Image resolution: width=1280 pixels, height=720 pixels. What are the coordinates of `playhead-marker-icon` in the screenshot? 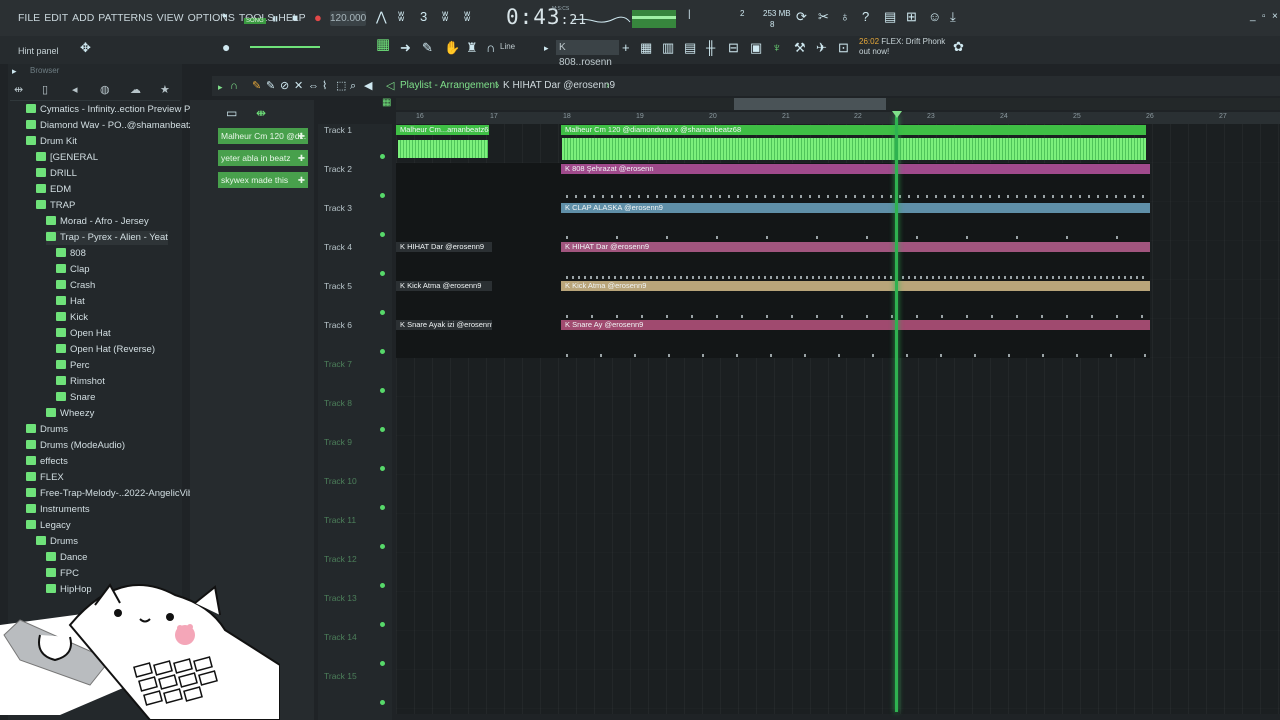 It's located at (897, 114).